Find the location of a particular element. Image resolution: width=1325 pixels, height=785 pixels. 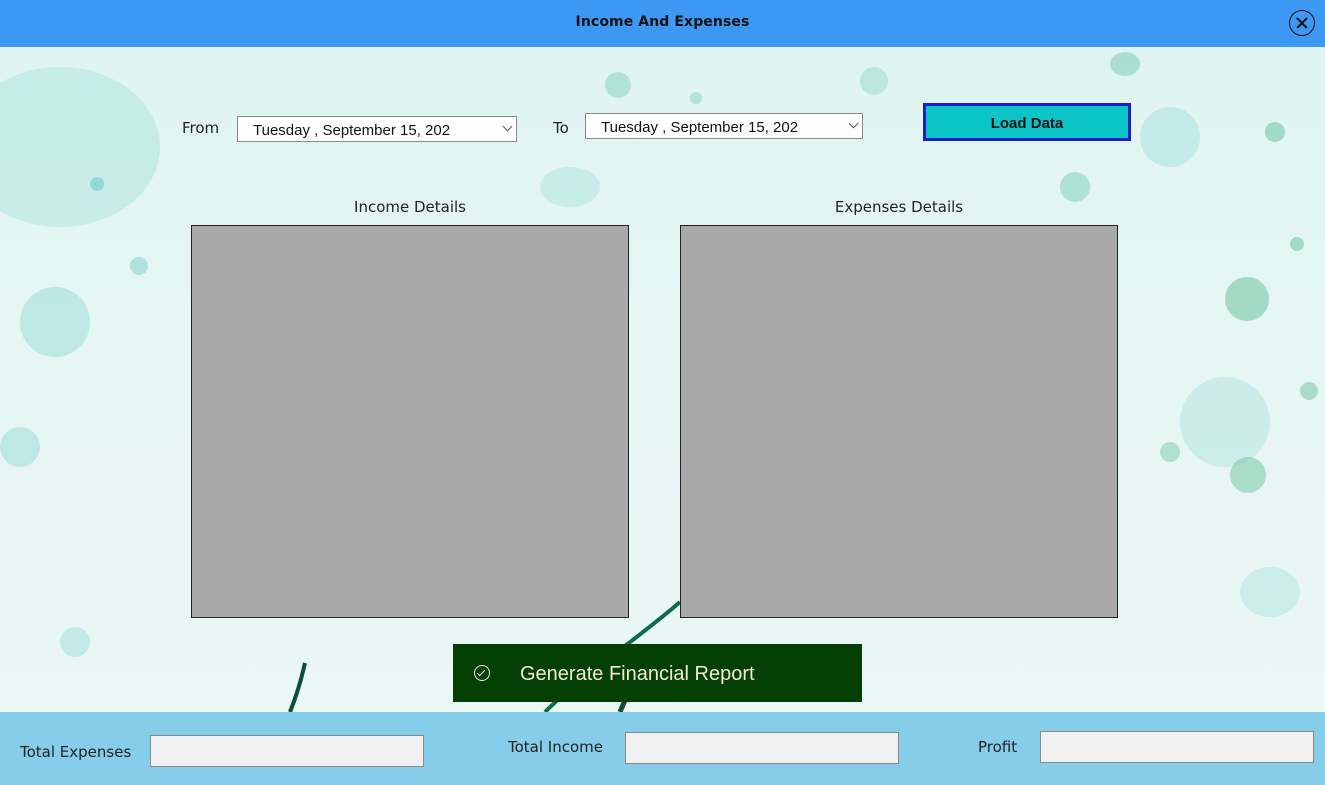

generate-report-button: Generate Financial Report is located at coordinates (657, 673).